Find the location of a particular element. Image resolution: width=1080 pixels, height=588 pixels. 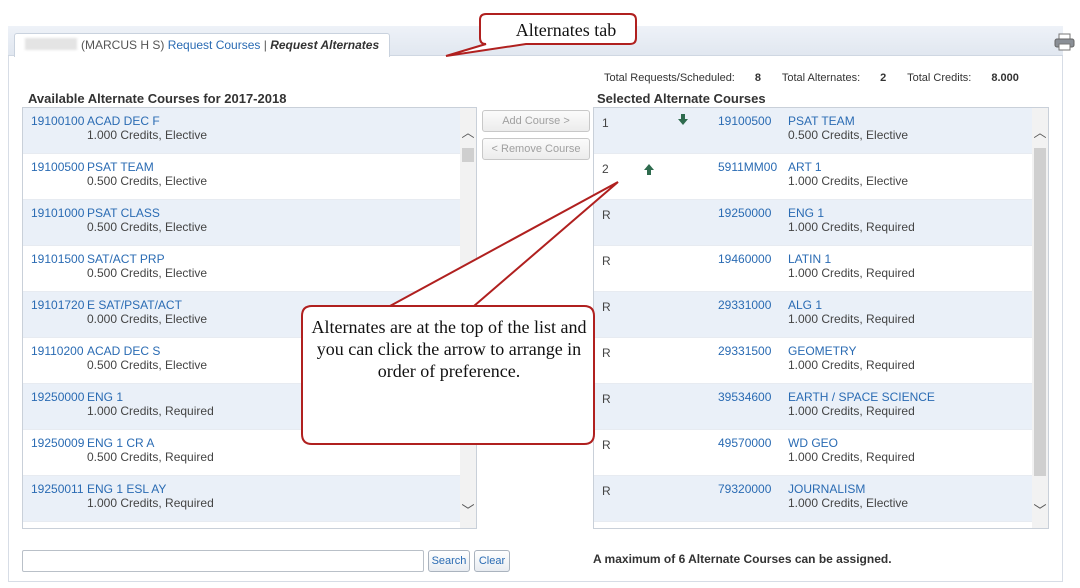

arrow-up-icon is located at coordinates (649, 169).